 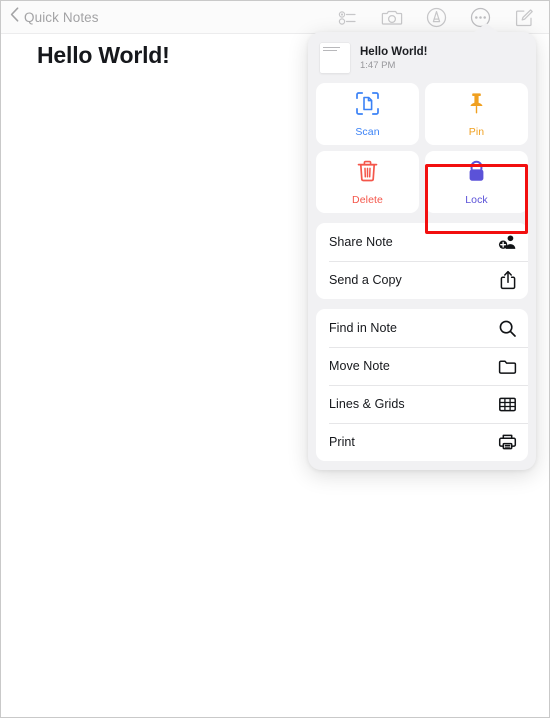 I want to click on menu-item-send-a-copy: Send a Copy, so click(x=422, y=280).